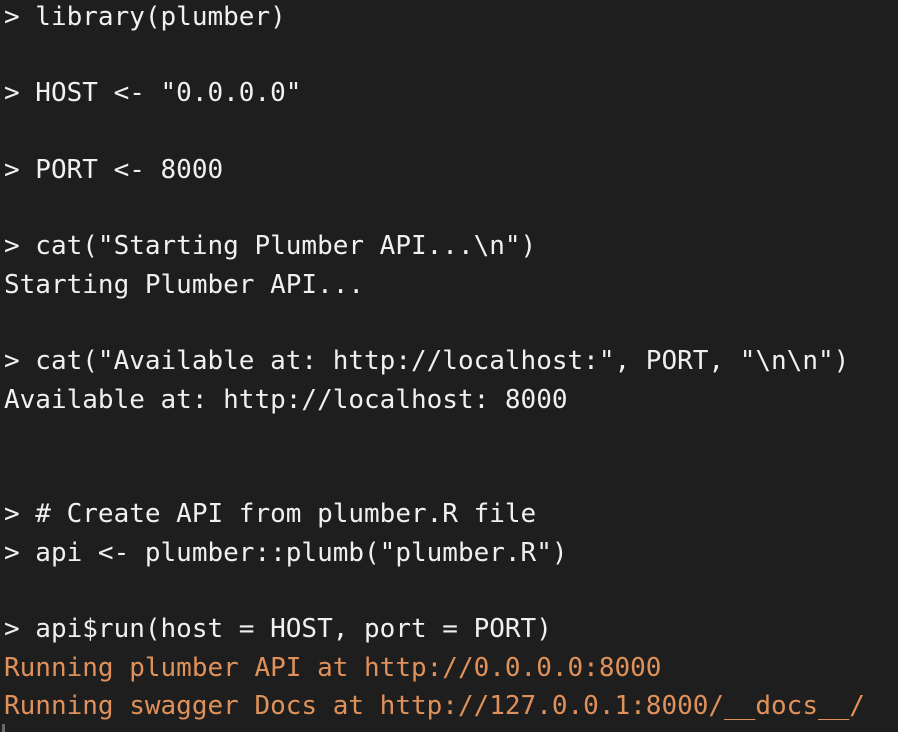 The height and width of the screenshot is (732, 898). What do you see at coordinates (270, 514) in the screenshot?
I see `console-comment-line: > # Create API from plumber.R file` at bounding box center [270, 514].